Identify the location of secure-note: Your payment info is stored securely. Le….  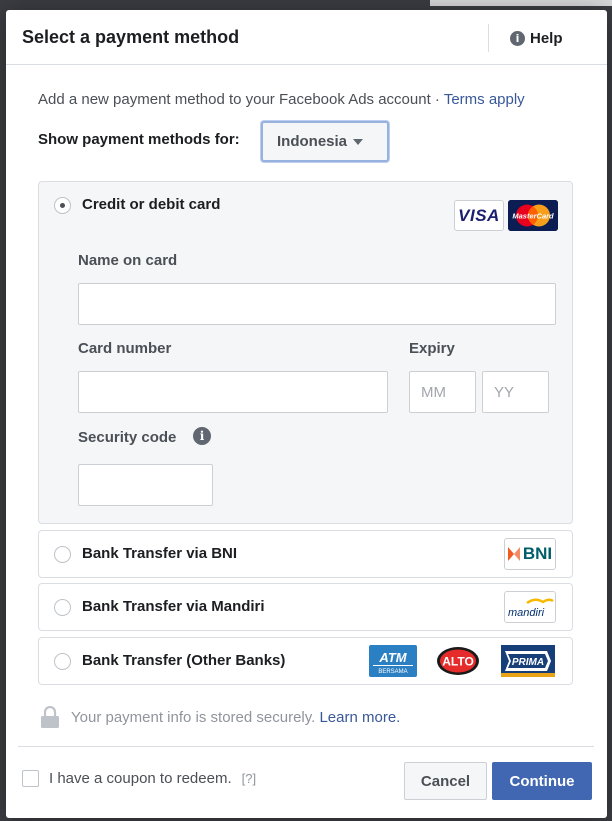
(220, 717).